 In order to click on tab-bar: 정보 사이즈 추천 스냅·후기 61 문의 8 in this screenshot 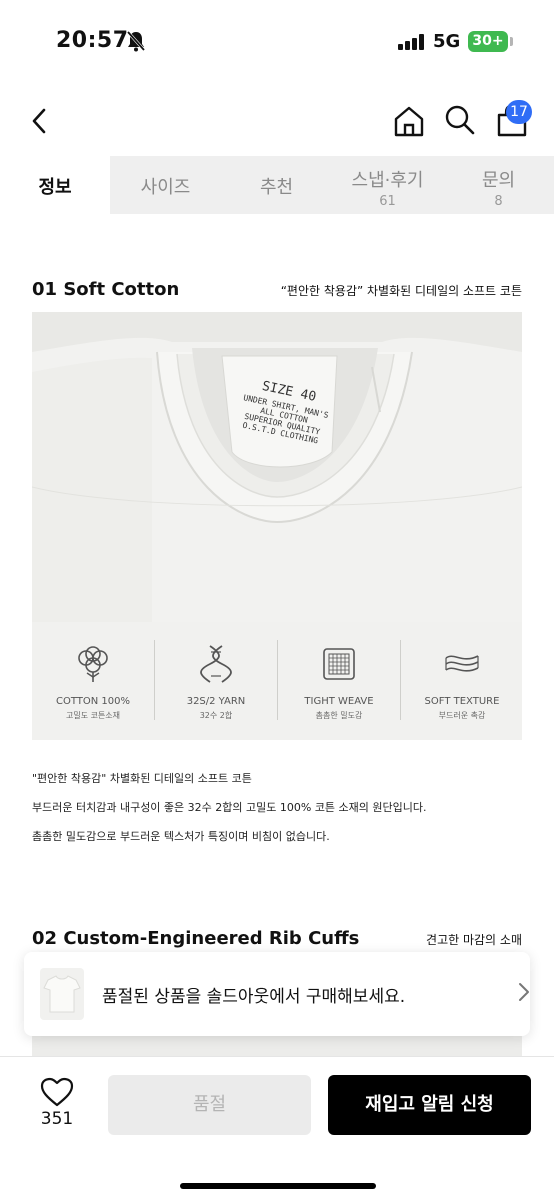, I will do `click(277, 185)`.